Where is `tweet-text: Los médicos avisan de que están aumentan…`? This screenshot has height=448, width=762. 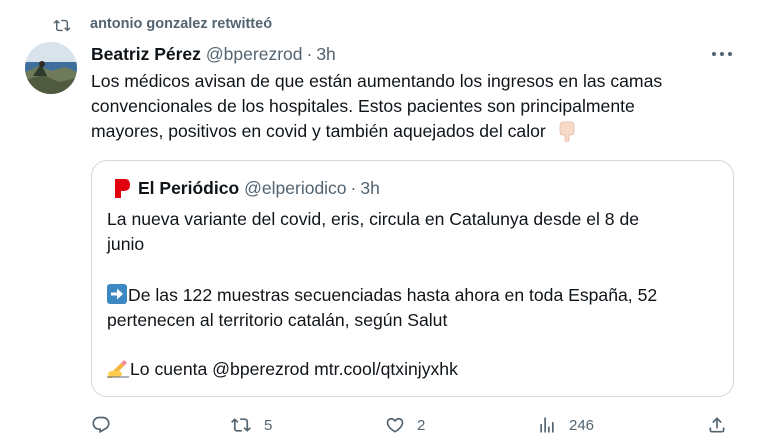 tweet-text: Los médicos avisan de que están aumentan… is located at coordinates (411, 106).